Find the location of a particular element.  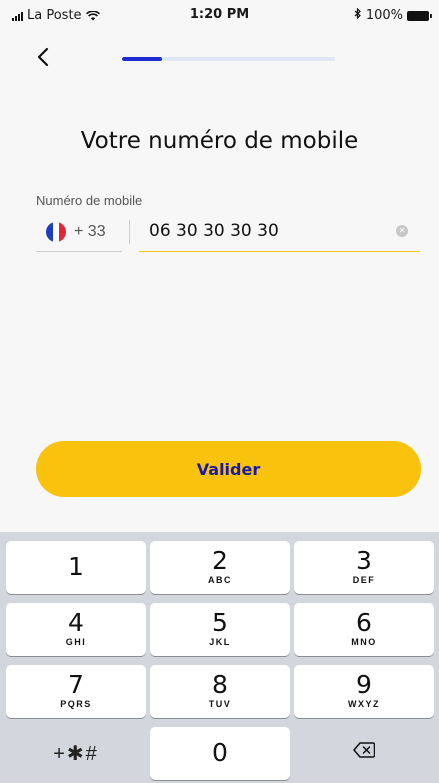

key-digit: 2 is located at coordinates (220, 560).